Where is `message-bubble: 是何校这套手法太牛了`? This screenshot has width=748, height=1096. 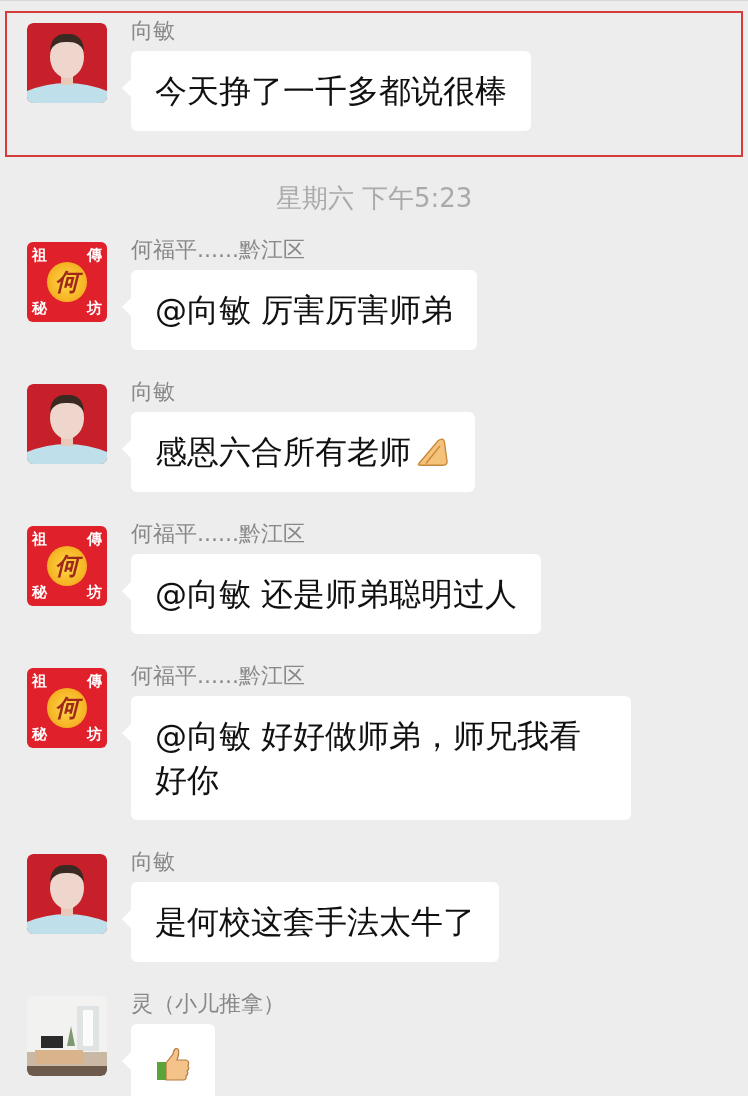 message-bubble: 是何校这套手法太牛了 is located at coordinates (315, 922).